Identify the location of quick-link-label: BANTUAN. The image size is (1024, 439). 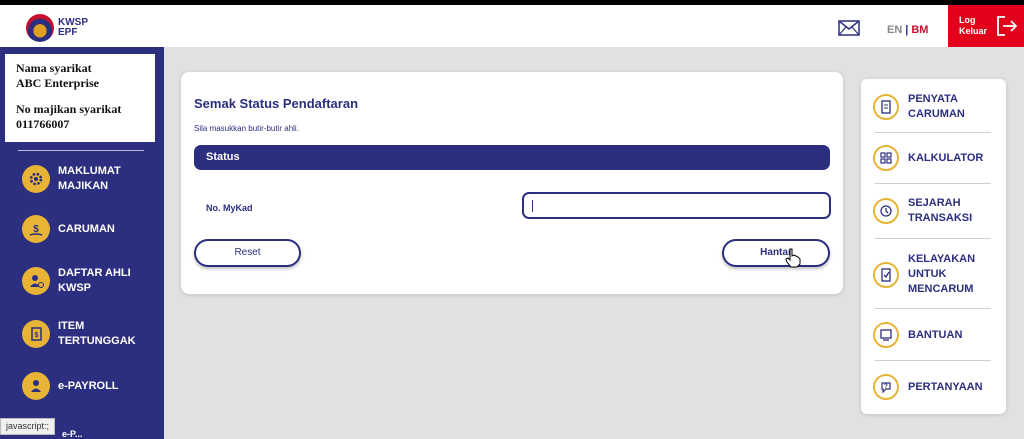
(935, 334).